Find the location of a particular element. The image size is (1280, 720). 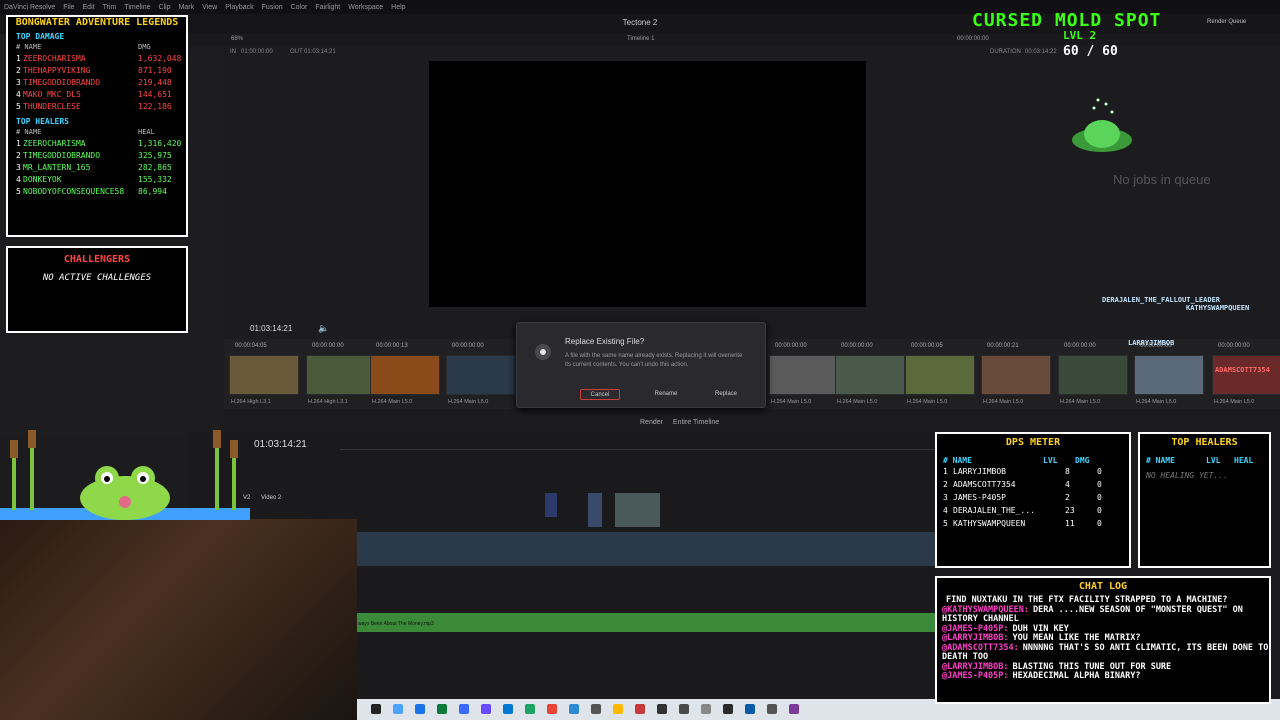

menu-item: File is located at coordinates (68, 7).